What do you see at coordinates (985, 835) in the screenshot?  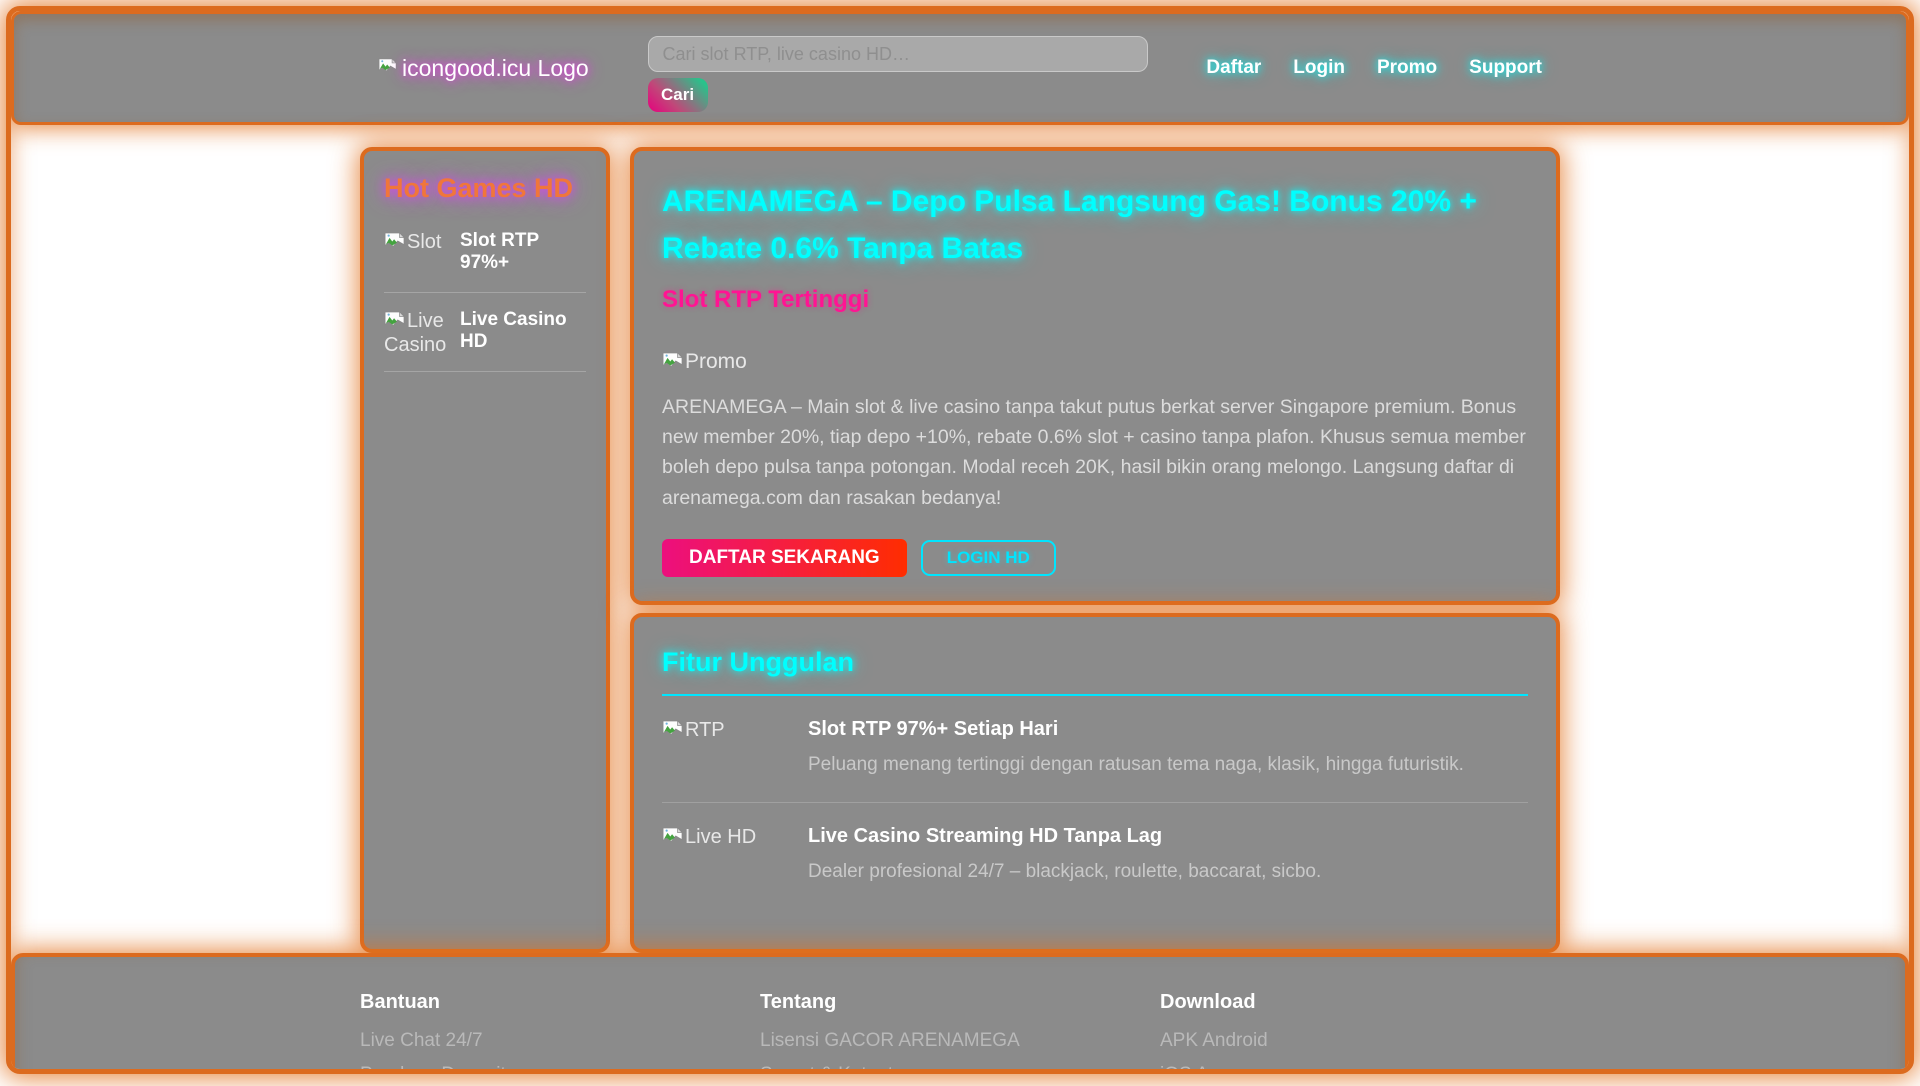 I see `feature-title: Live Casino Streaming HD Tanpa Lag` at bounding box center [985, 835].